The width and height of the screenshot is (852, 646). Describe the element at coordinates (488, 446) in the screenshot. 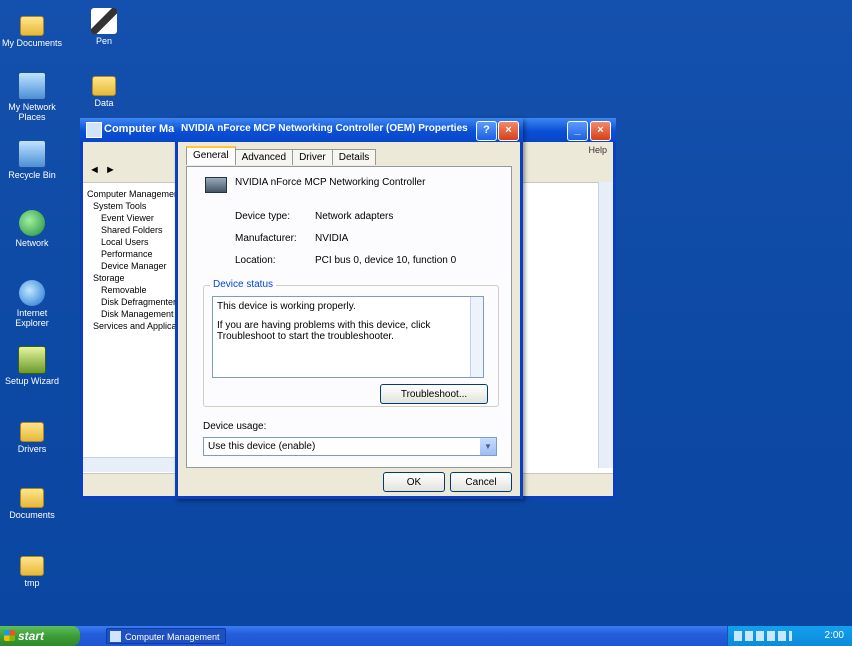

I see `chevron-down-icon: ▼` at that location.